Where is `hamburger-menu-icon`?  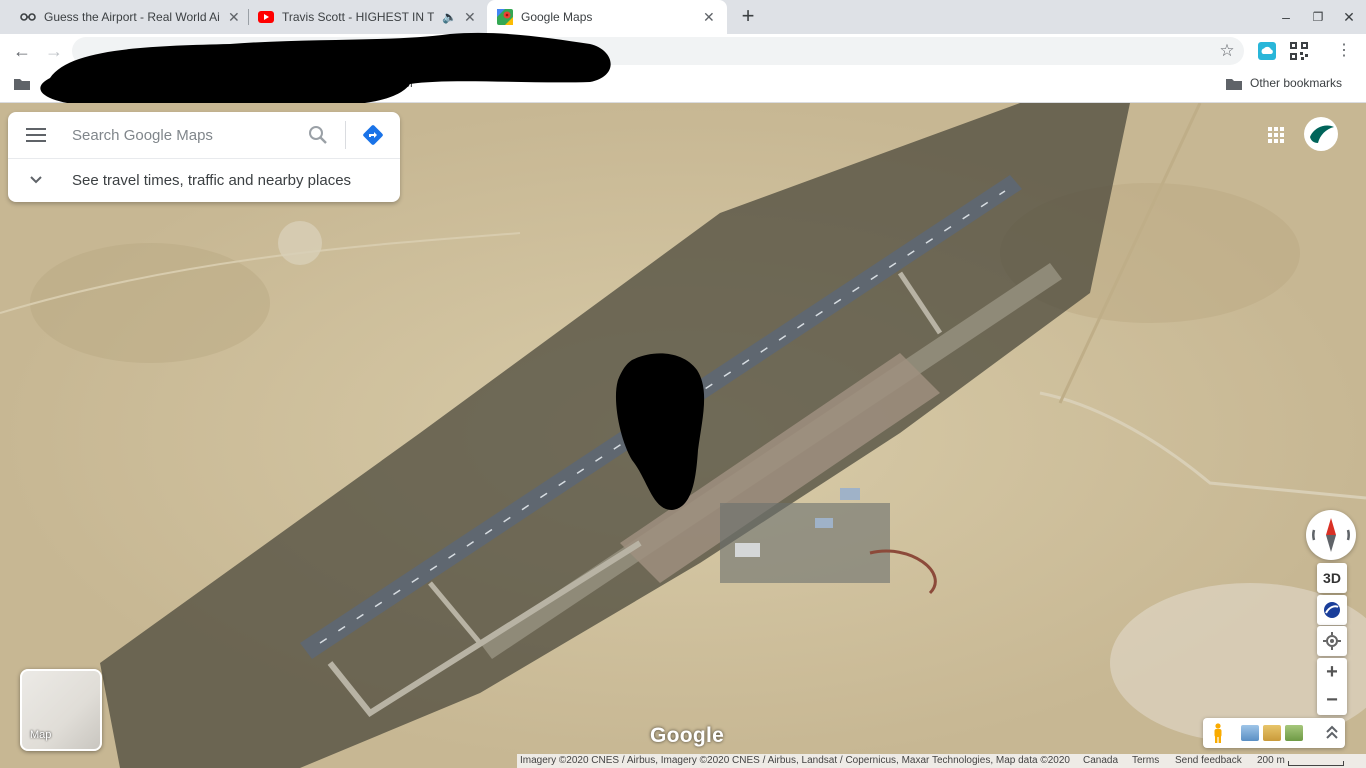
hamburger-menu-icon is located at coordinates (36, 135).